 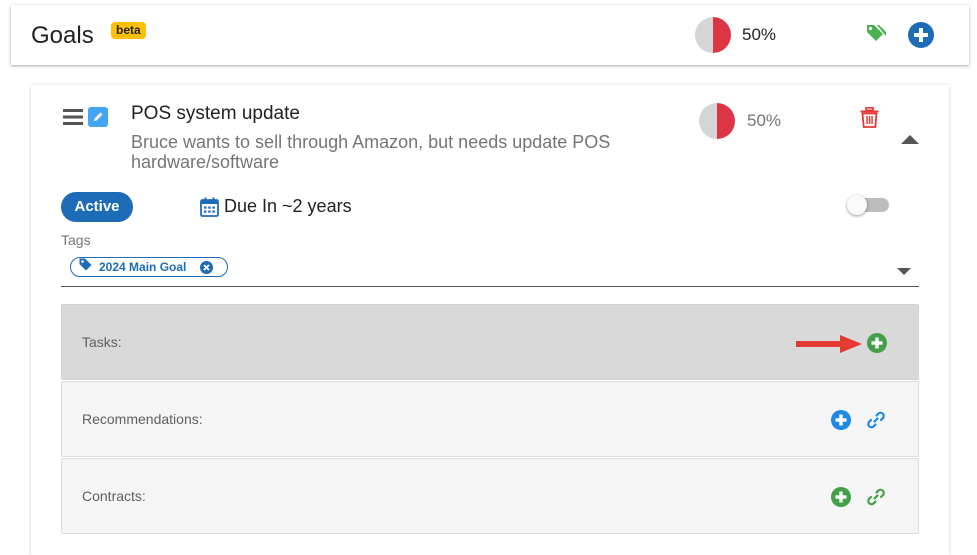 I want to click on tags-dropdown-arrow-icon, so click(x=904, y=272).